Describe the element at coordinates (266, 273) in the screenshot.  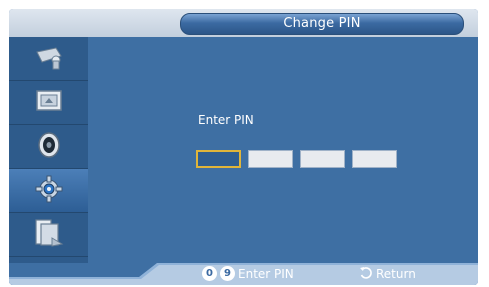
I see `enter-pin-hint: Enter PIN` at that location.